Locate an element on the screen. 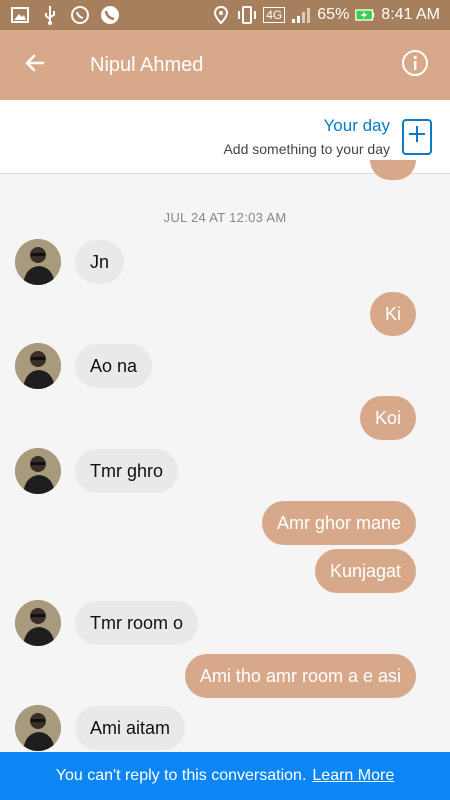  message-timestamp: JUL 24 AT 12:03 AM is located at coordinates (225, 217).